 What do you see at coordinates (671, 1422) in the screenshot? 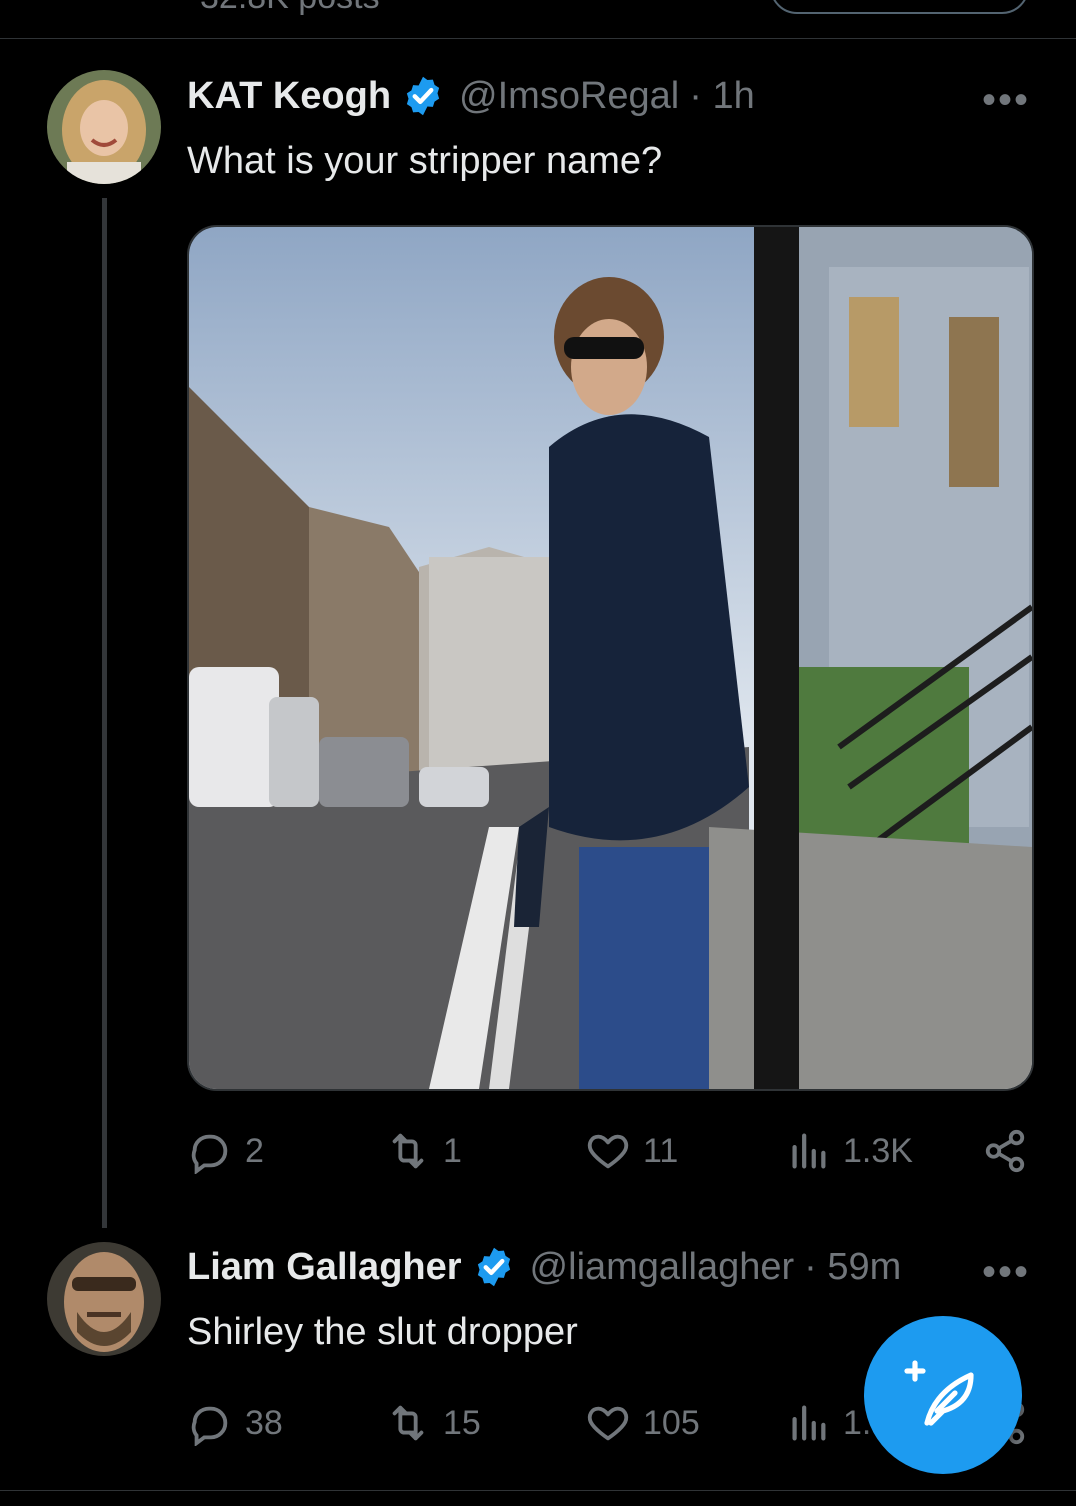
I see `like-count: 105` at bounding box center [671, 1422].